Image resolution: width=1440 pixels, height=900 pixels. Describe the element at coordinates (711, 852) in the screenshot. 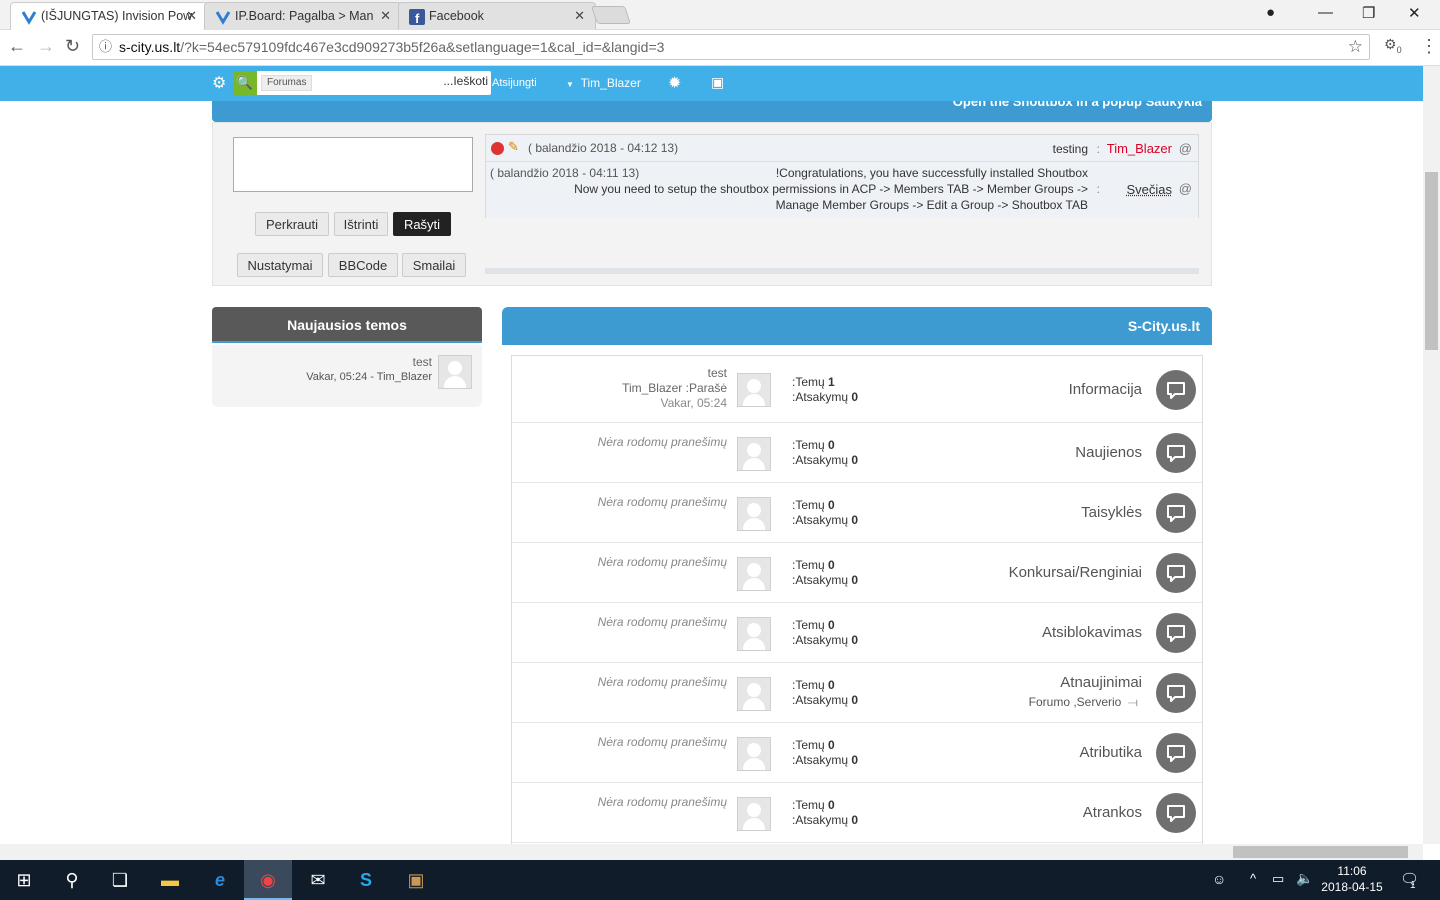

I see `horizontal-scrollbar` at that location.